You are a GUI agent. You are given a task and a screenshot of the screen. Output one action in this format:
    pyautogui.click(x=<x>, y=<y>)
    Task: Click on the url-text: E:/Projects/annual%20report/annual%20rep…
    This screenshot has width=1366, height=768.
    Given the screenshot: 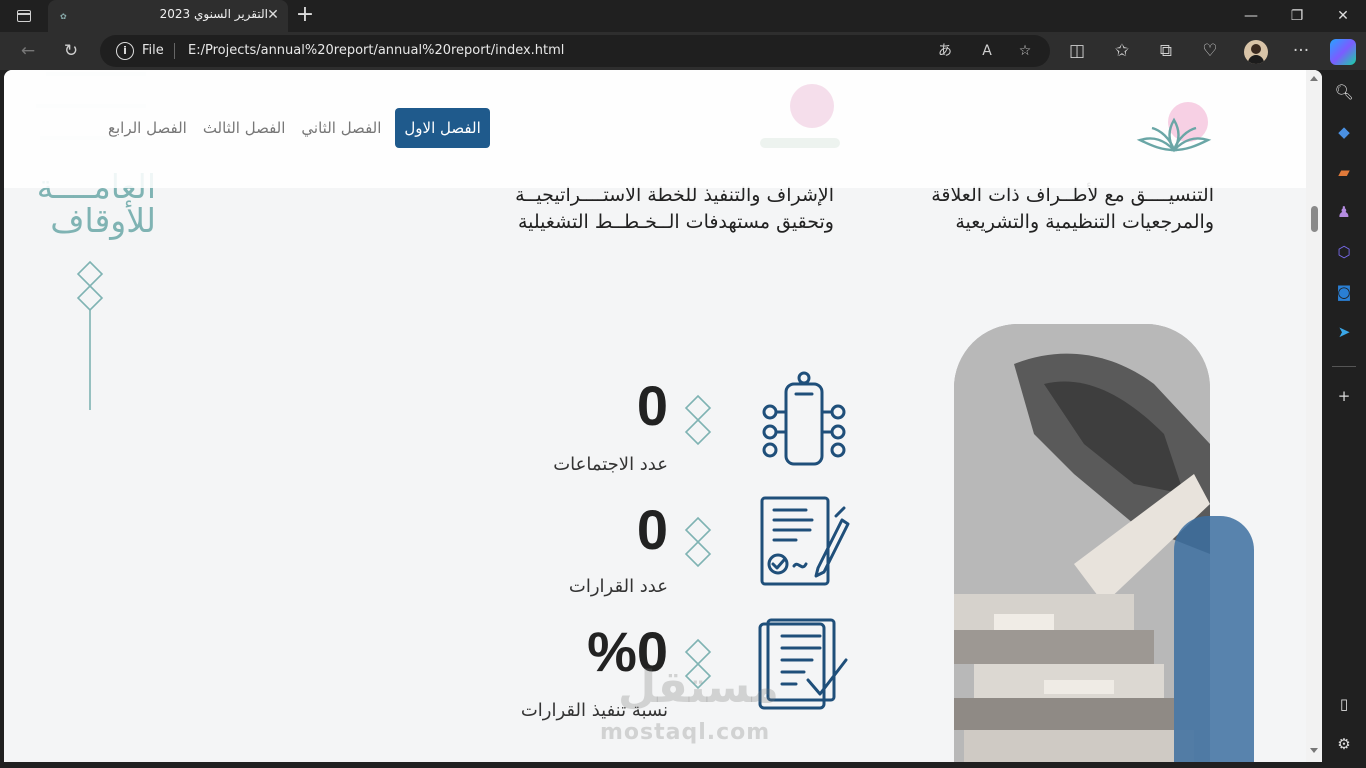 What is the action you would take?
    pyautogui.click(x=376, y=50)
    